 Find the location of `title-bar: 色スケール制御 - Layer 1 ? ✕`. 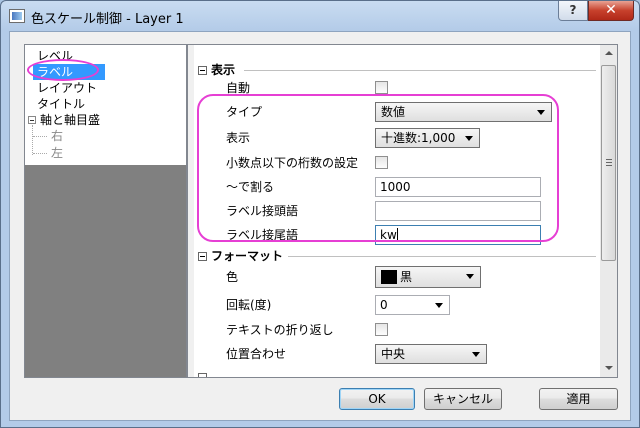

title-bar: 色スケール制御 - Layer 1 ? ✕ is located at coordinates (320, 16).